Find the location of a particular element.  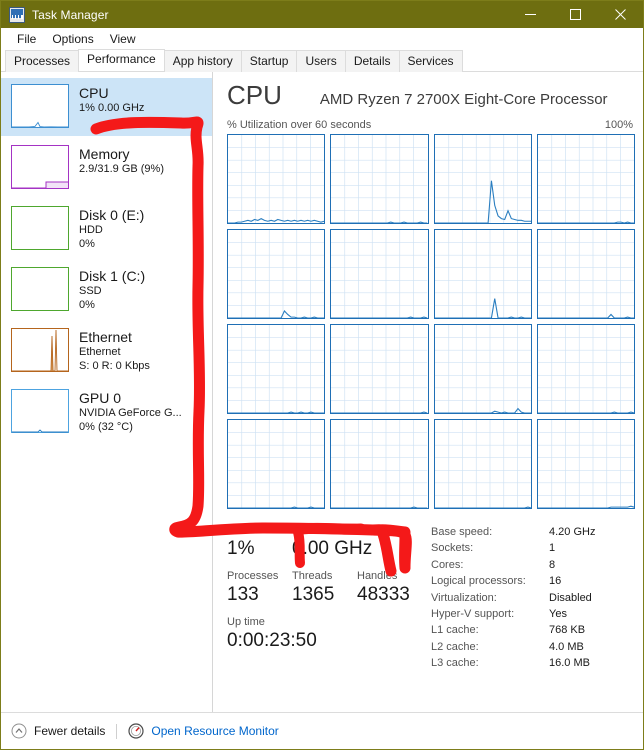

spec-row: Cores: 8 is located at coordinates (533, 565).